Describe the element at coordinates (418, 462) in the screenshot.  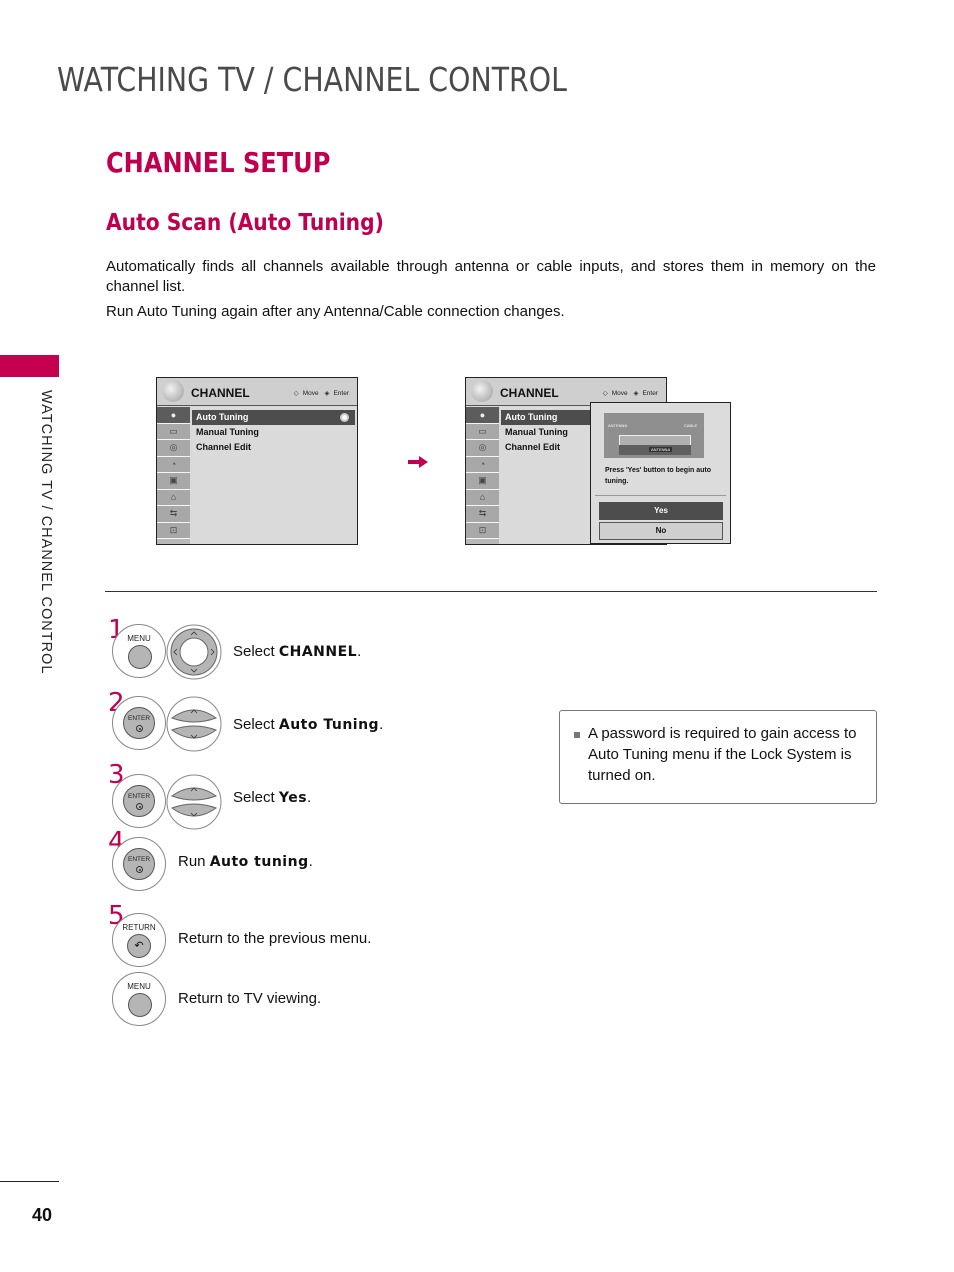
I see `right-arrow-icon` at that location.